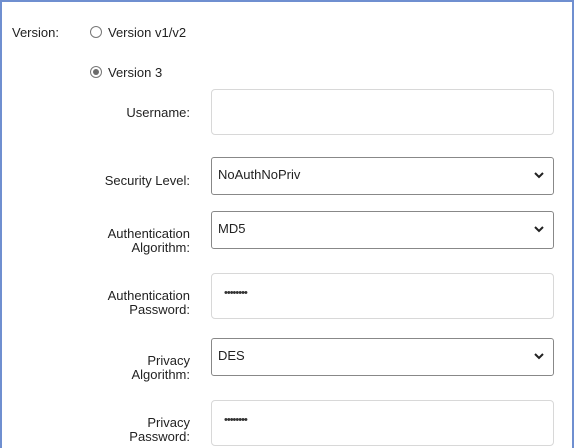 This screenshot has width=576, height=448. What do you see at coordinates (382, 112) in the screenshot?
I see `username-input` at bounding box center [382, 112].